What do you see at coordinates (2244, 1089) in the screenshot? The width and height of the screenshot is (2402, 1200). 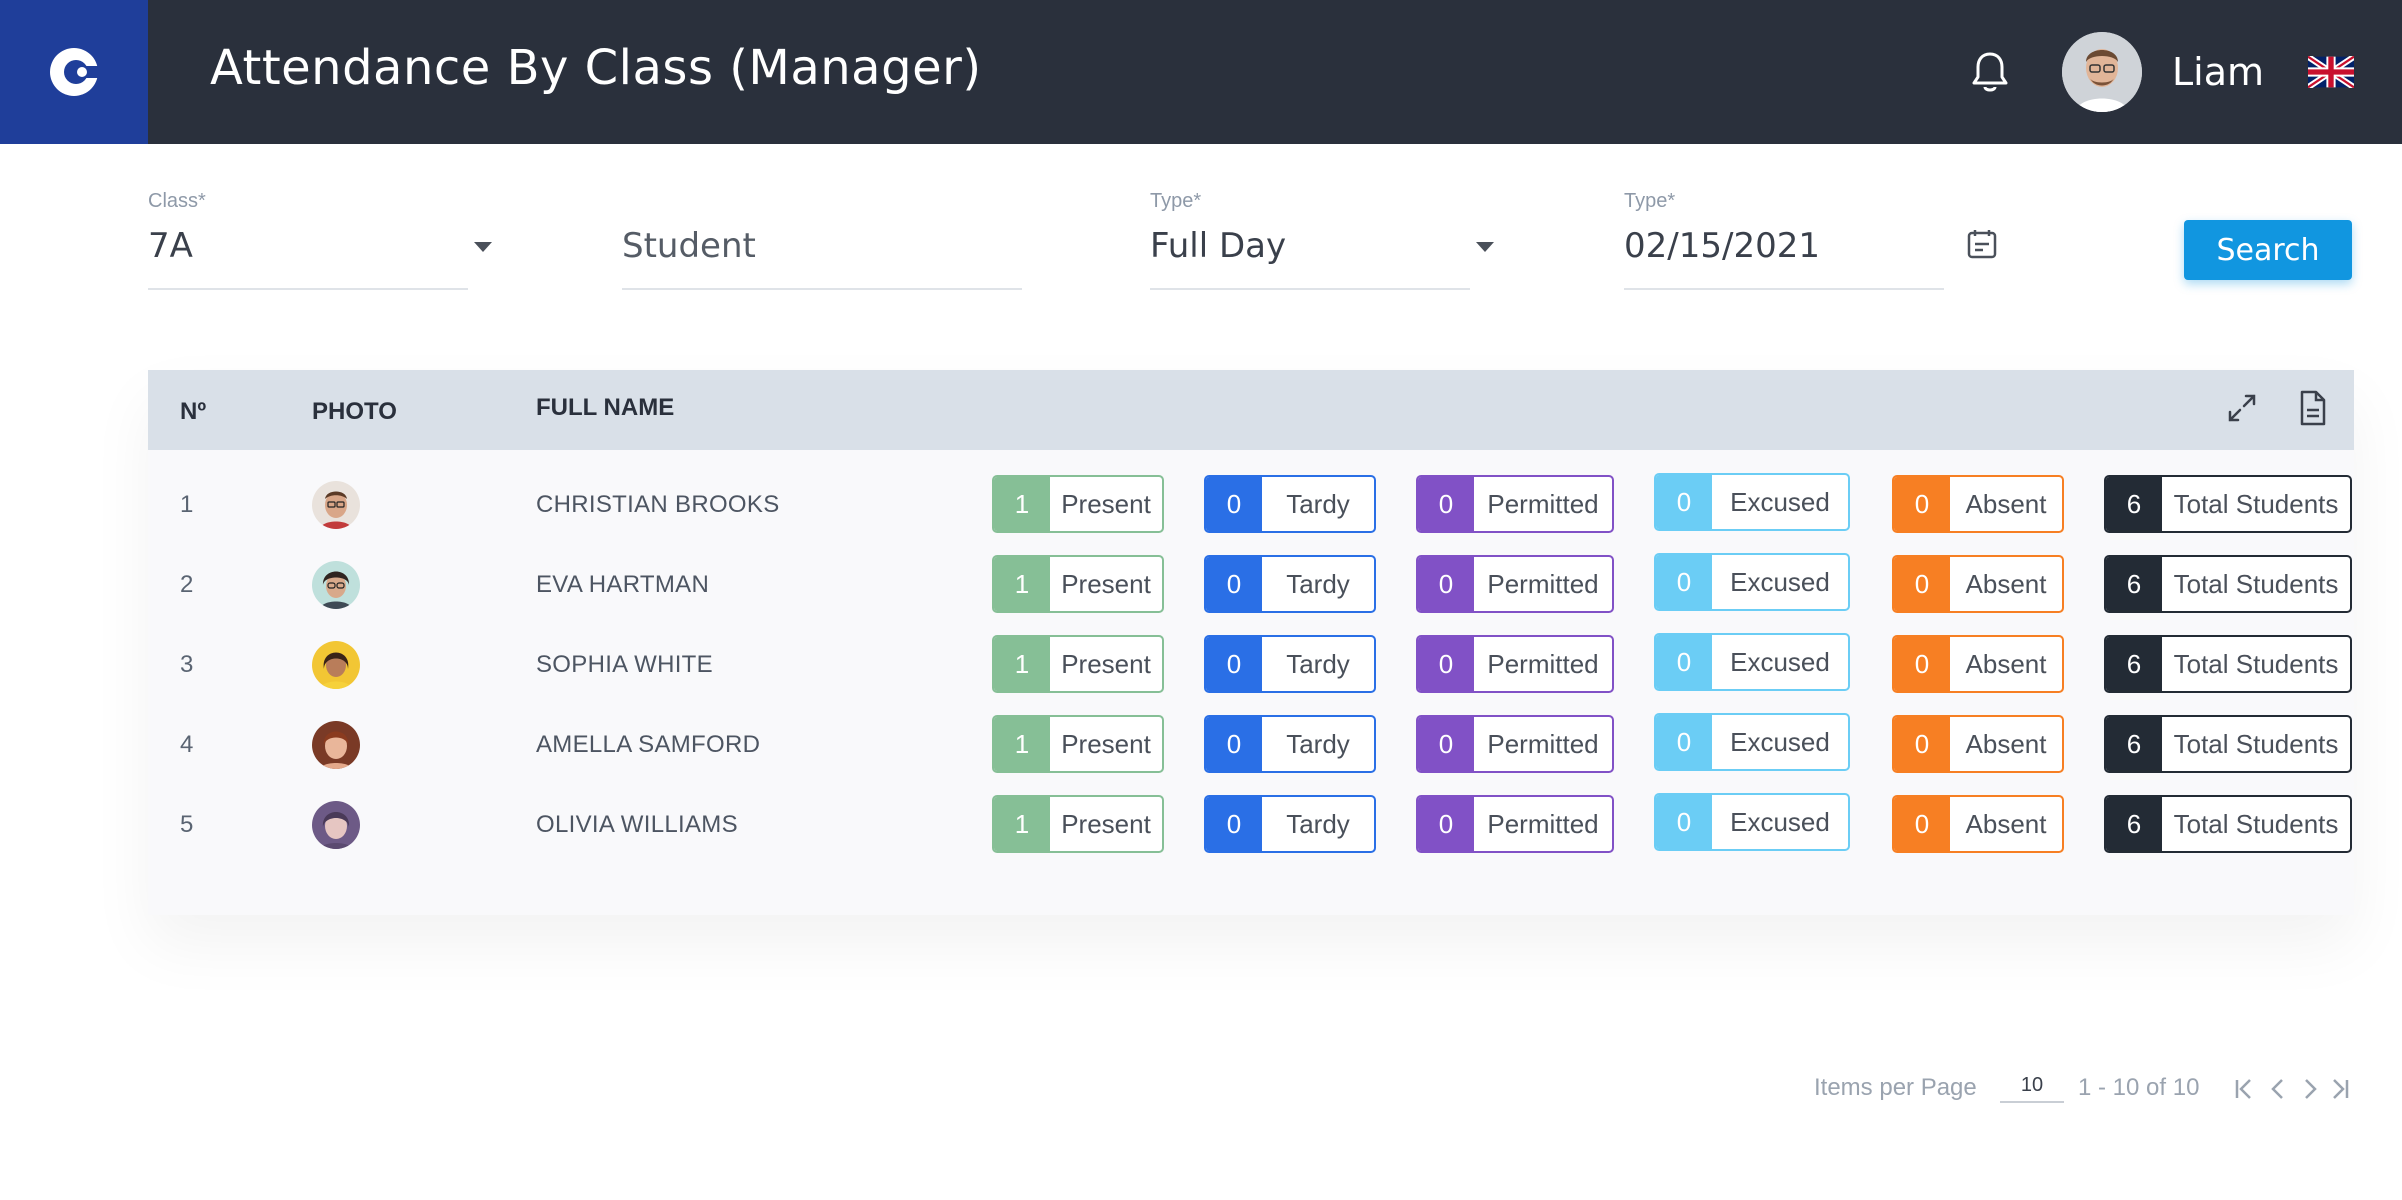 I see `first-page-icon` at bounding box center [2244, 1089].